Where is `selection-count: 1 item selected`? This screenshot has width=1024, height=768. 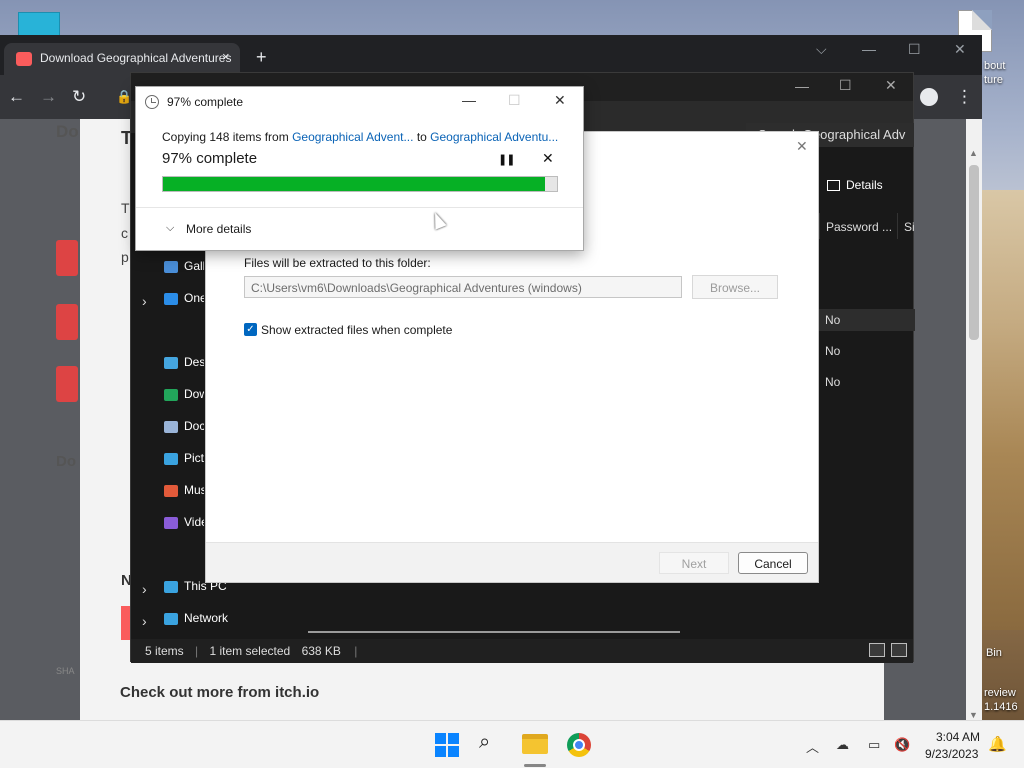 selection-count: 1 item selected is located at coordinates (250, 651).